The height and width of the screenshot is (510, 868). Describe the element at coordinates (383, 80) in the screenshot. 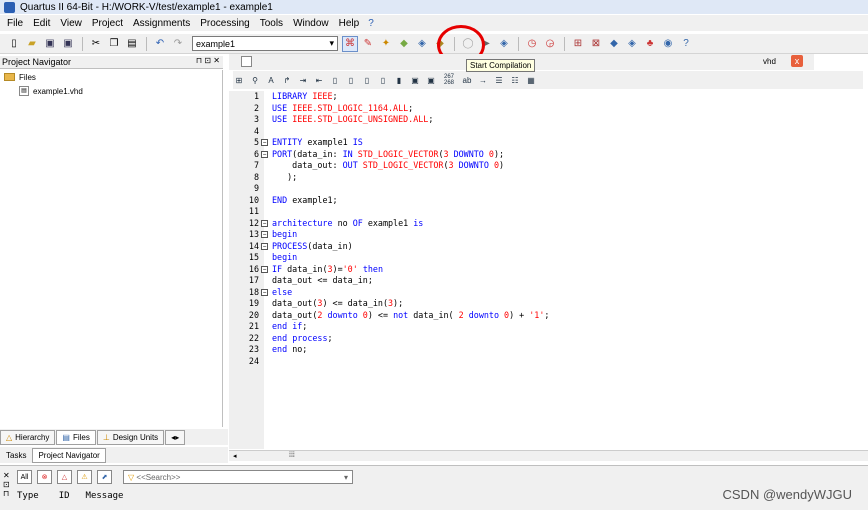

I see `clear-bookmarks-icon: ▯` at that location.